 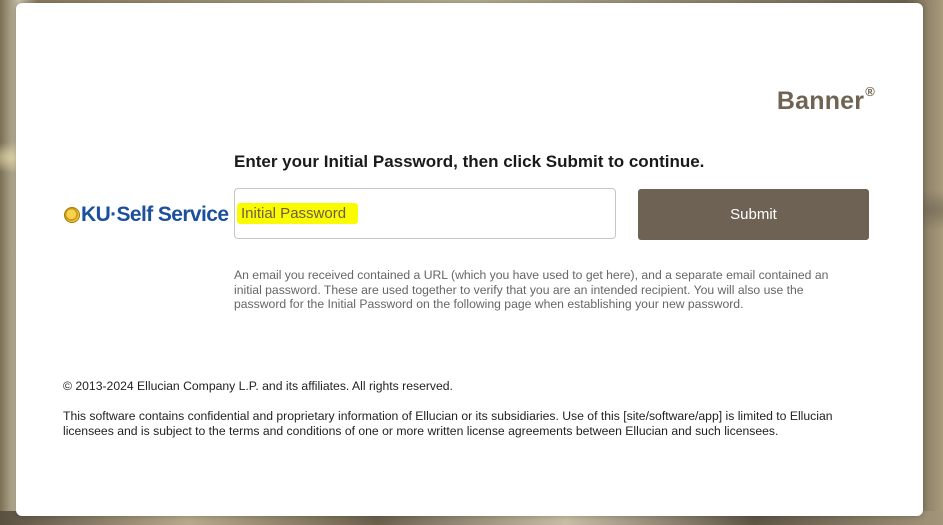 I want to click on seal-icon, so click(x=72, y=215).